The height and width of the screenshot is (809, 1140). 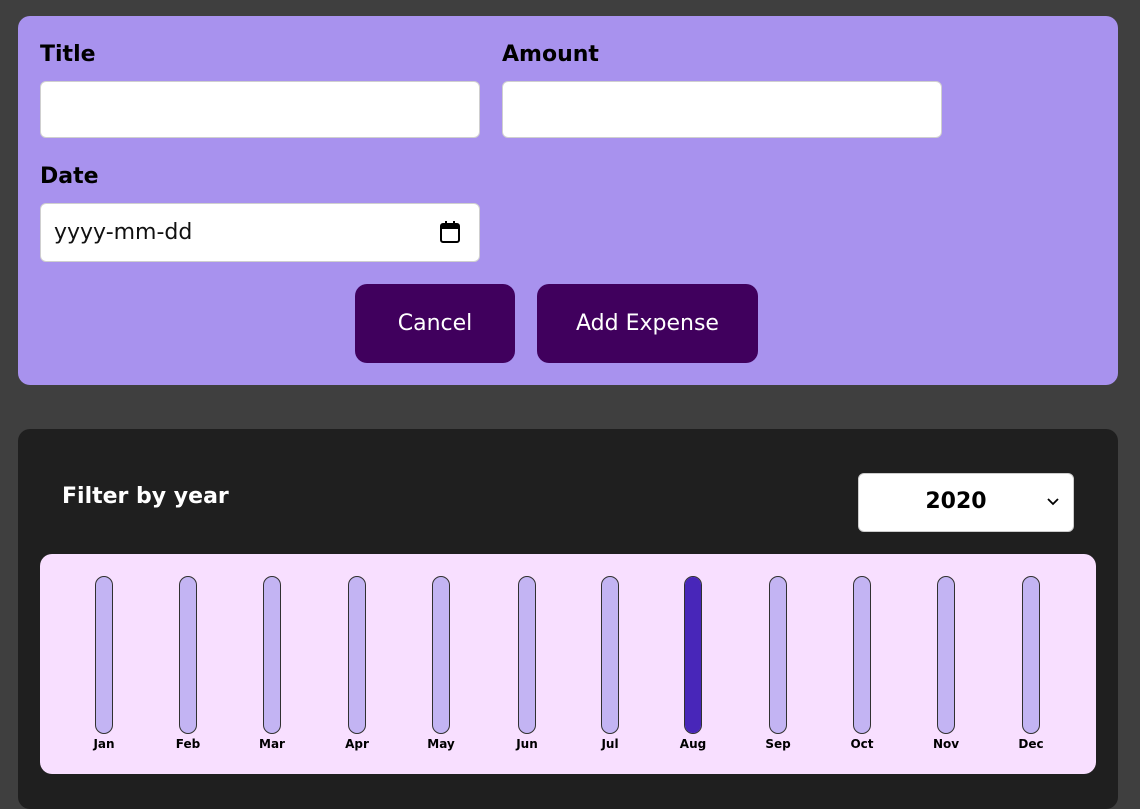 I want to click on chart-bar-jan: Jan, so click(x=104, y=671).